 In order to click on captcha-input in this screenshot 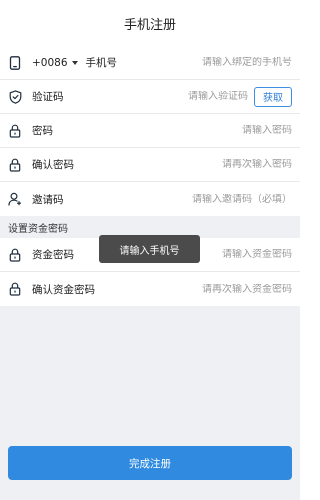, I will do `click(158, 96)`.